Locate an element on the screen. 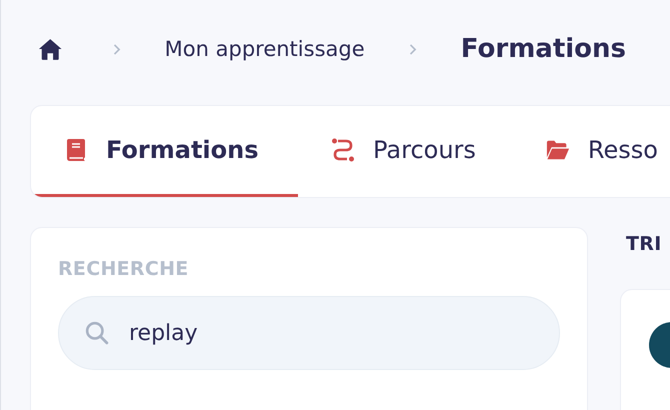  search-field: replay is located at coordinates (309, 333).